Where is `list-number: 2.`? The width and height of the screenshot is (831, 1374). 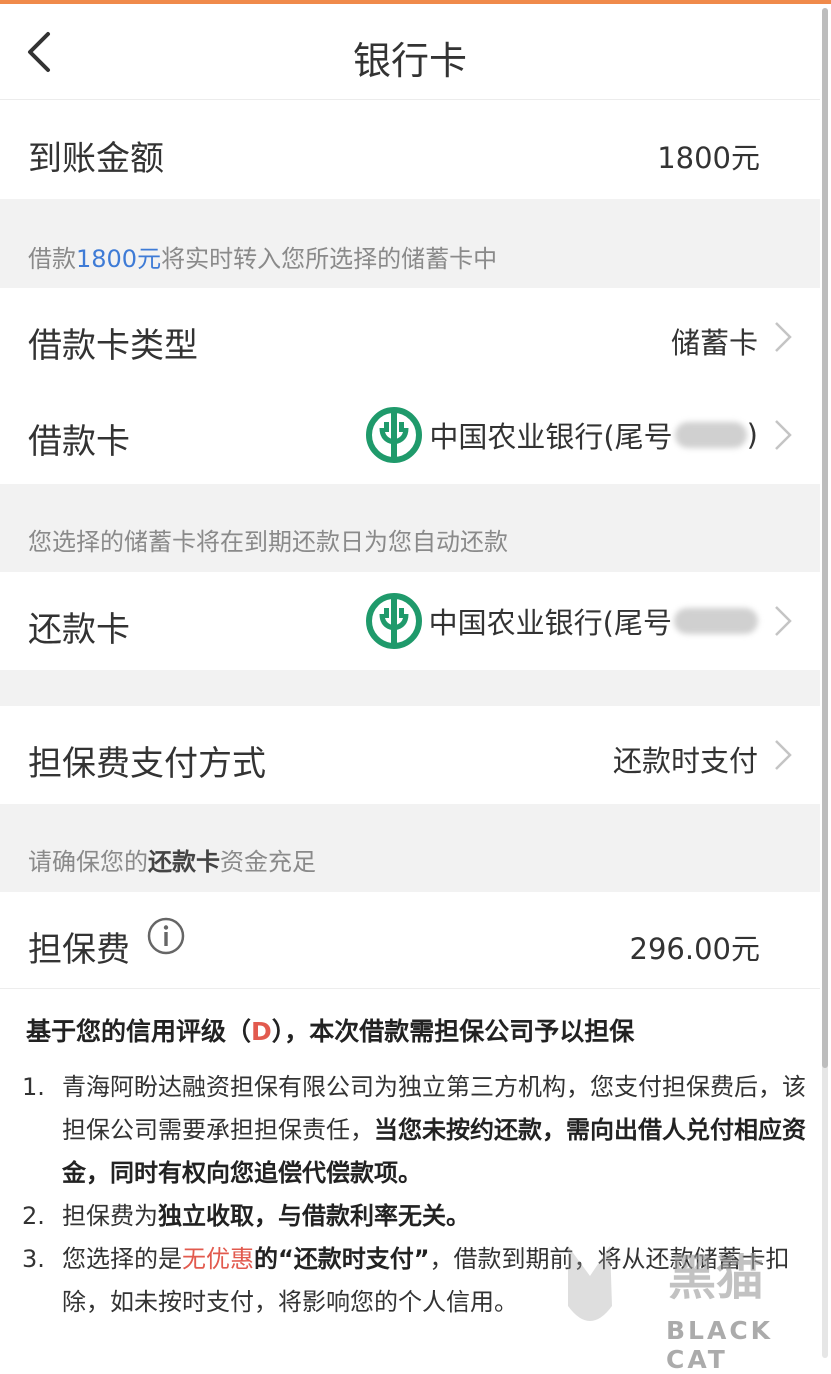 list-number: 2. is located at coordinates (33, 1216).